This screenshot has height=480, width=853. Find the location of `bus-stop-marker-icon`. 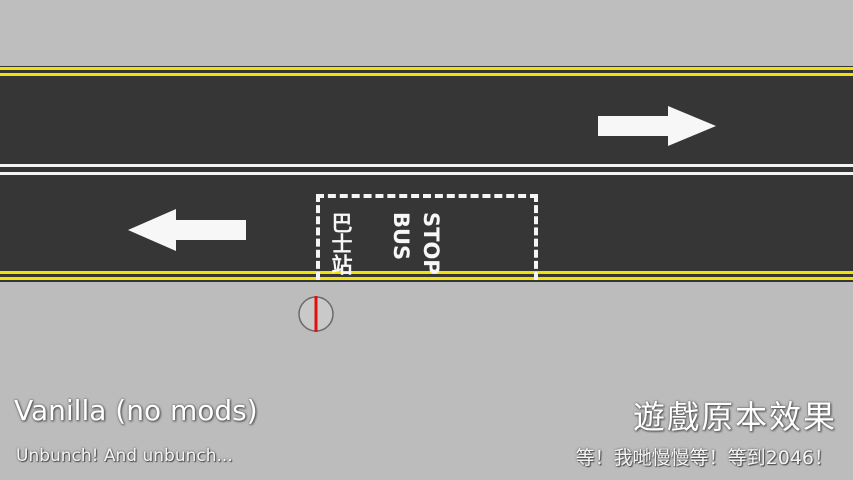

bus-stop-marker-icon is located at coordinates (316, 314).